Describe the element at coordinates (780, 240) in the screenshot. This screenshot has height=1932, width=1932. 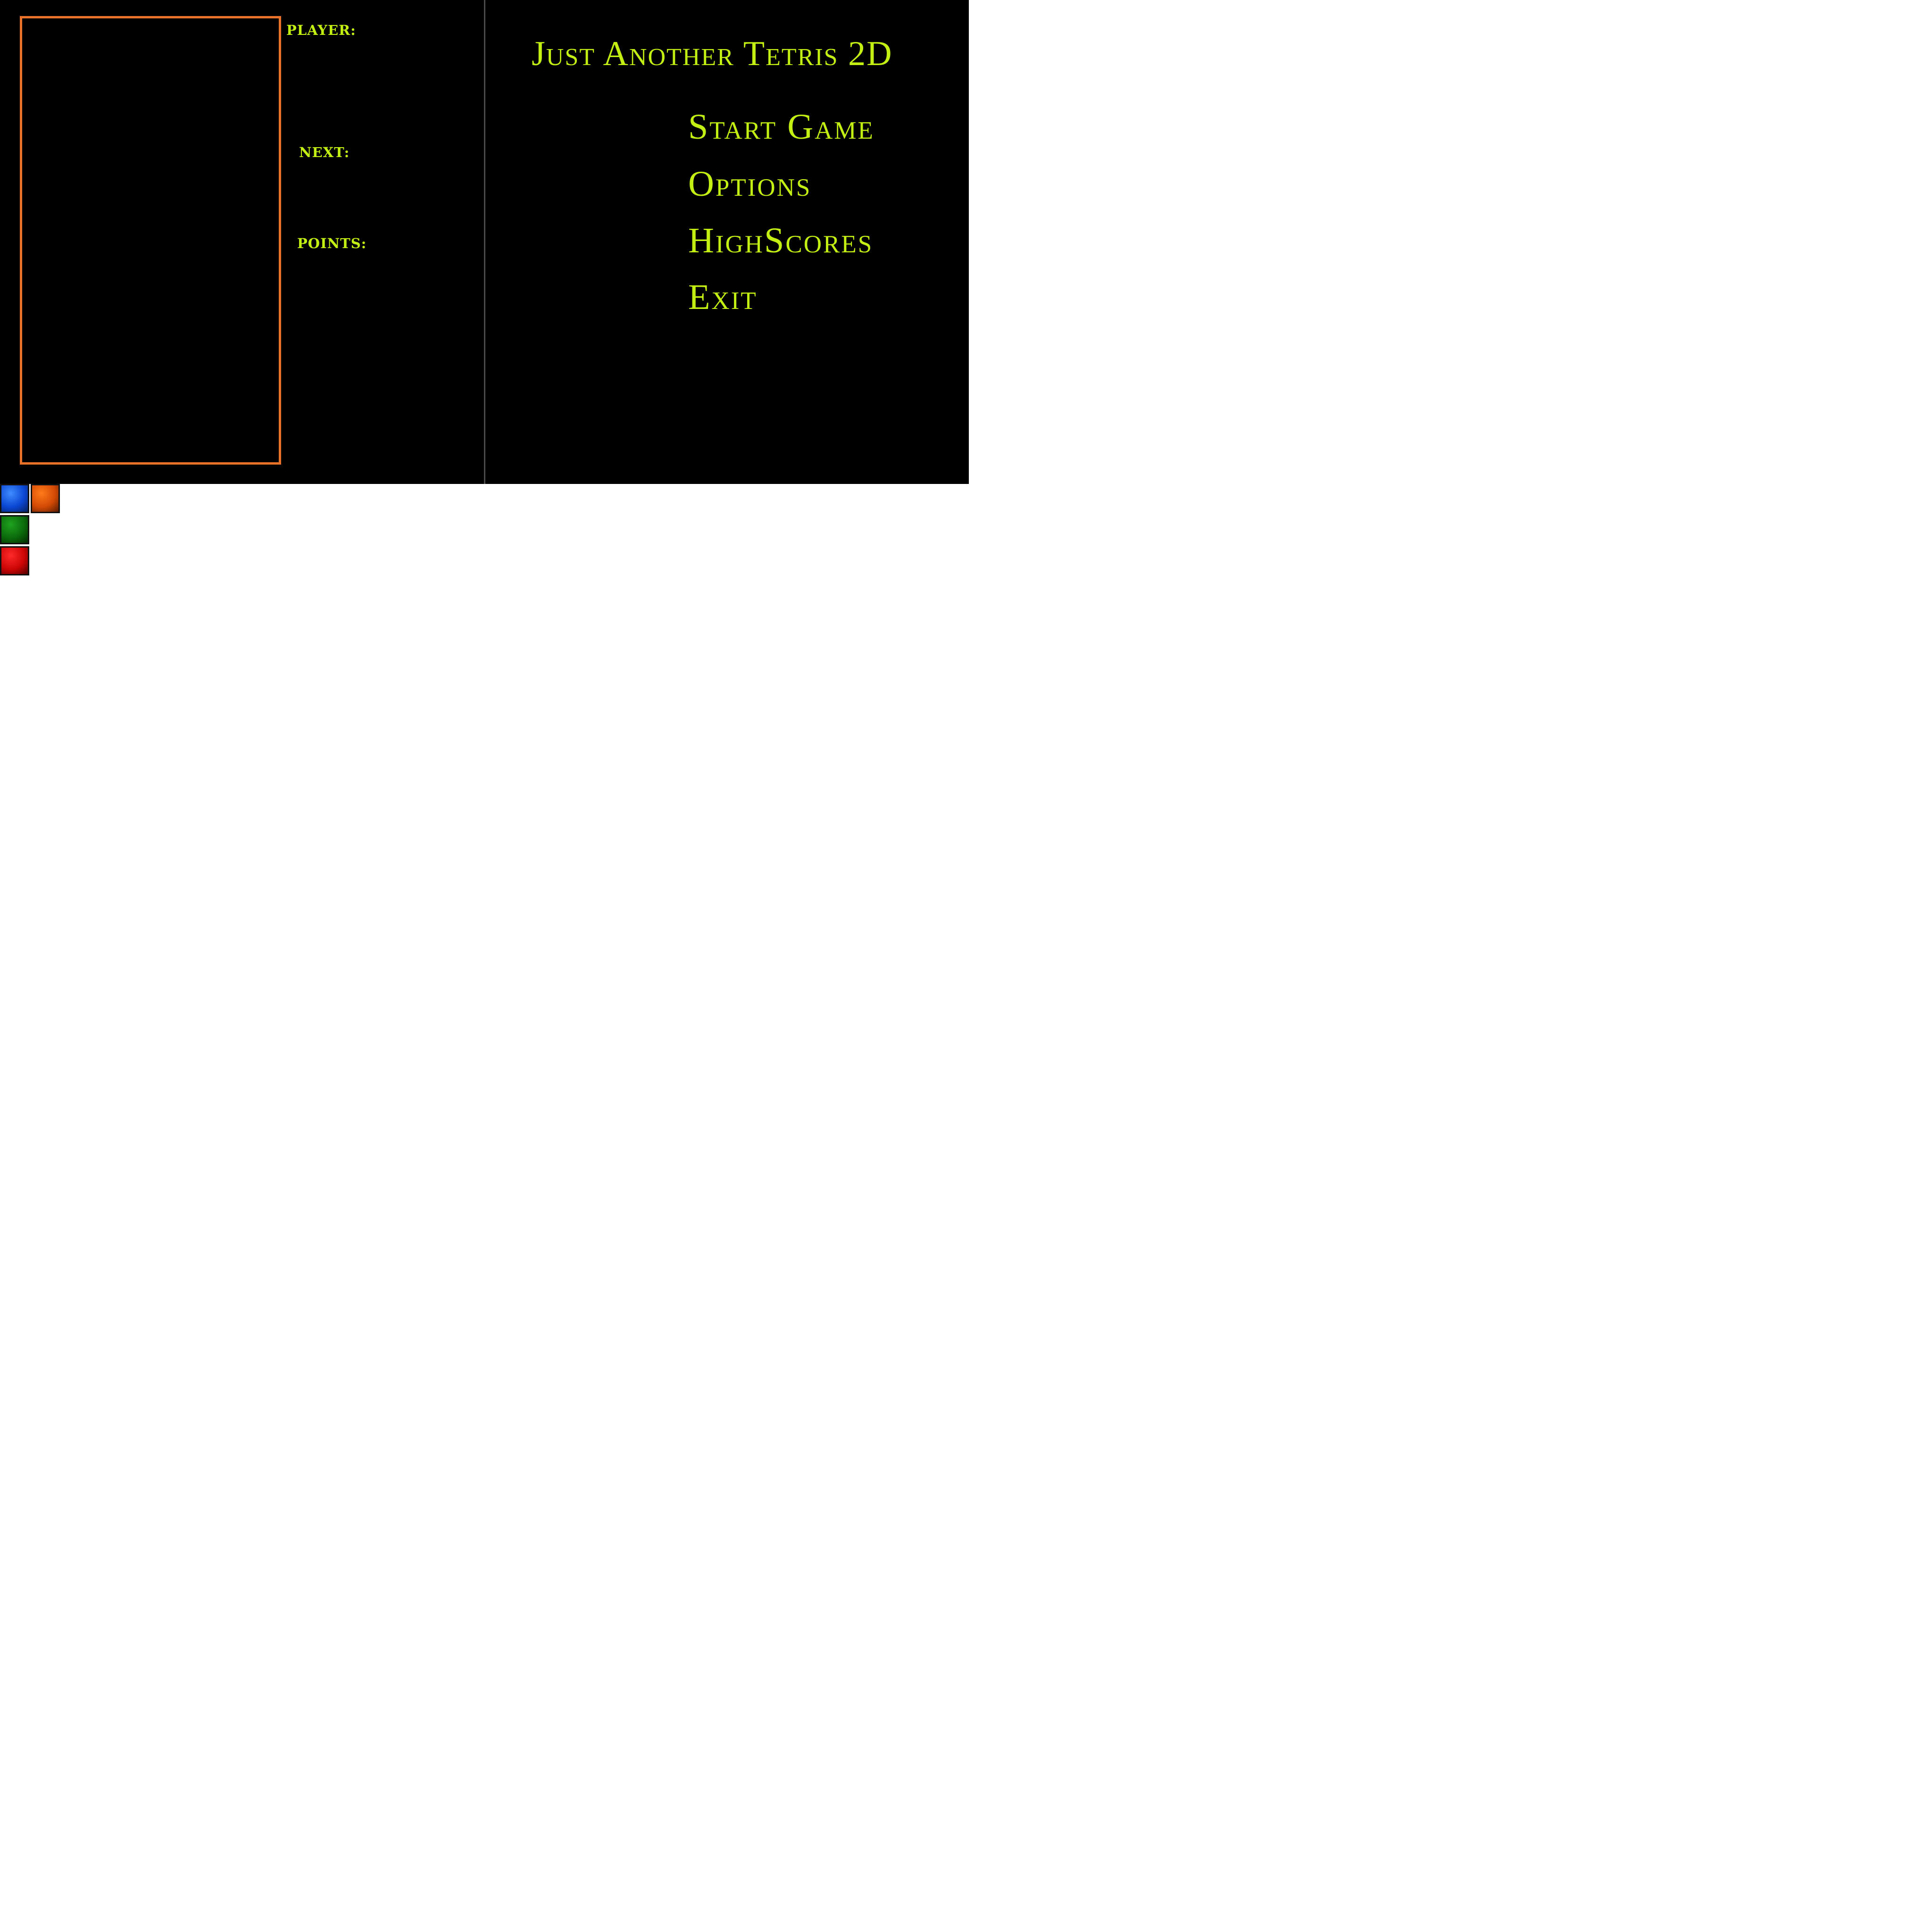
I see `highscores-button: HighScores` at that location.